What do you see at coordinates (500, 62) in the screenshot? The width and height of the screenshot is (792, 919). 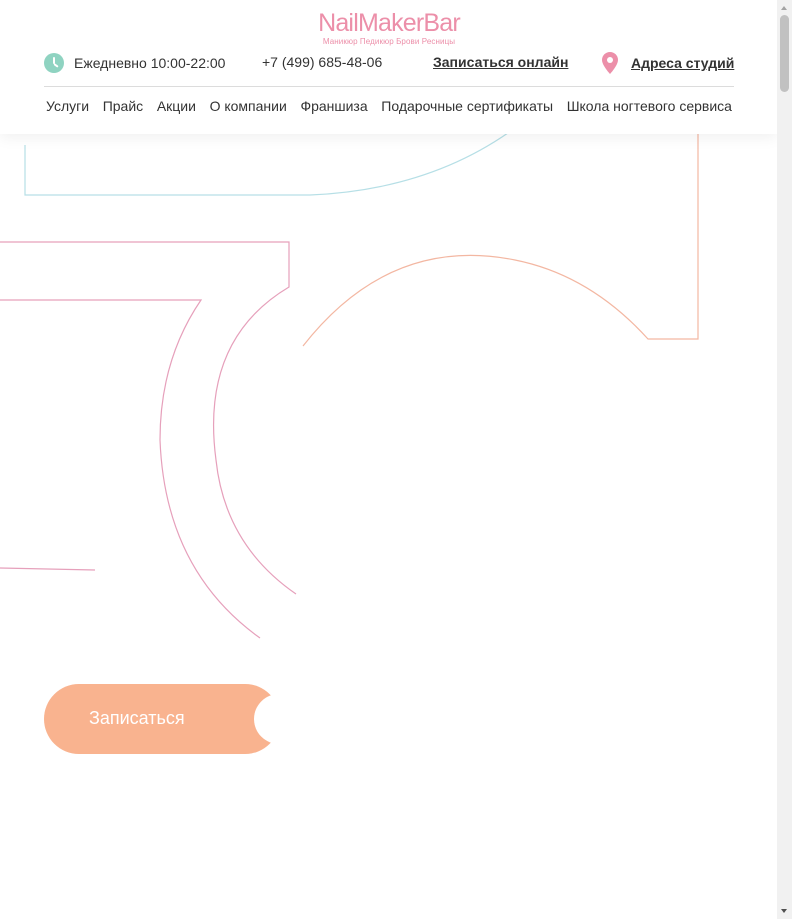 I see `book-online-link: Записаться онлайн` at bounding box center [500, 62].